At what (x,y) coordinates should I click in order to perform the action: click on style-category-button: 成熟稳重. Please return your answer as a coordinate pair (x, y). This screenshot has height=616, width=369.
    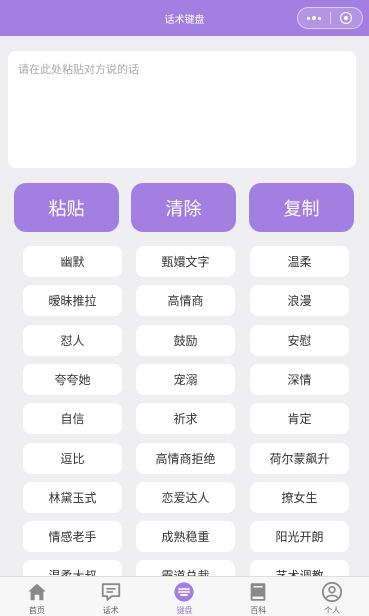
    Looking at the image, I should click on (185, 536).